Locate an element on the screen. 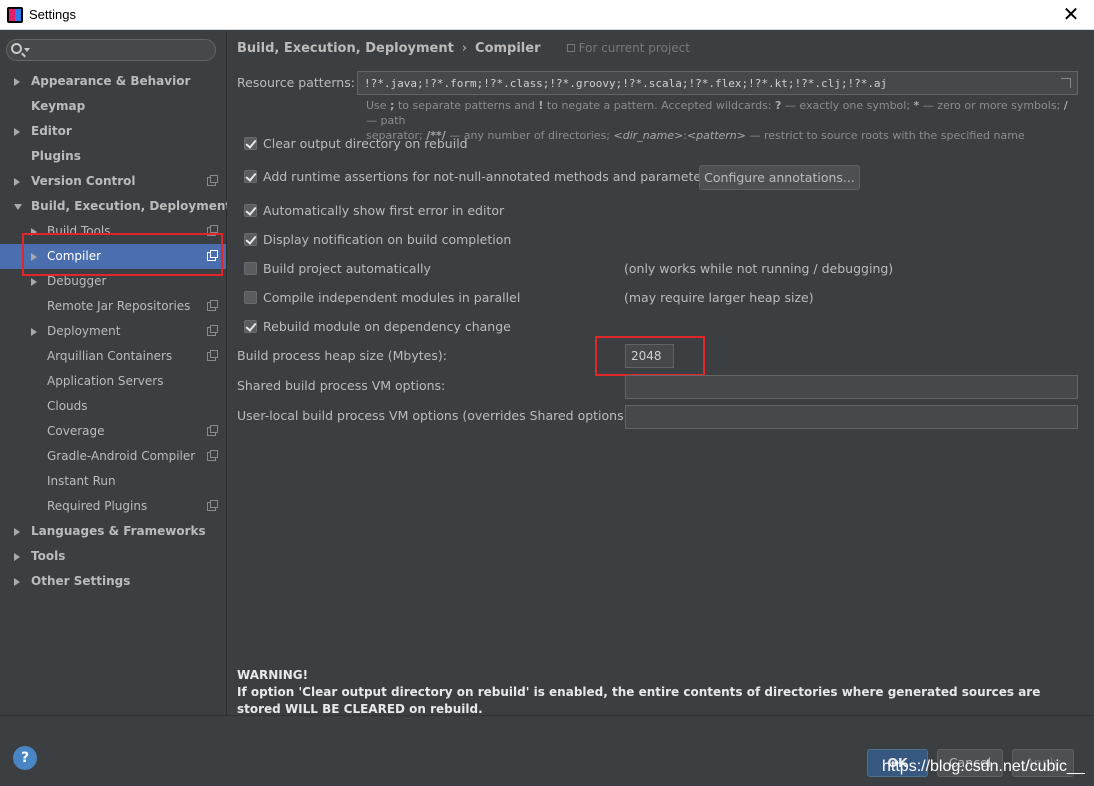 The height and width of the screenshot is (786, 1094). help-icon: ? is located at coordinates (25, 758).